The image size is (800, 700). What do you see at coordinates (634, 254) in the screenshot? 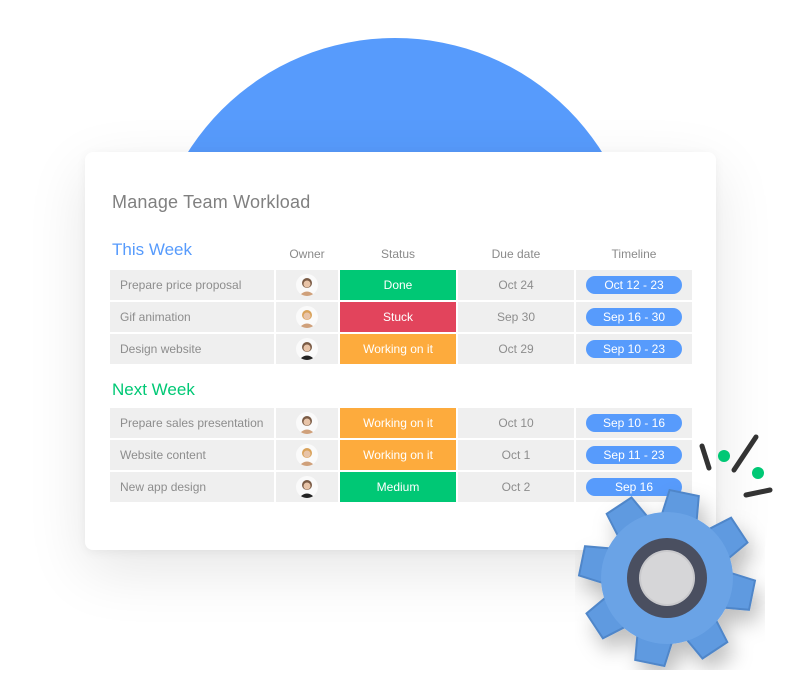
I see `column-header-timeline: Timeline` at bounding box center [634, 254].